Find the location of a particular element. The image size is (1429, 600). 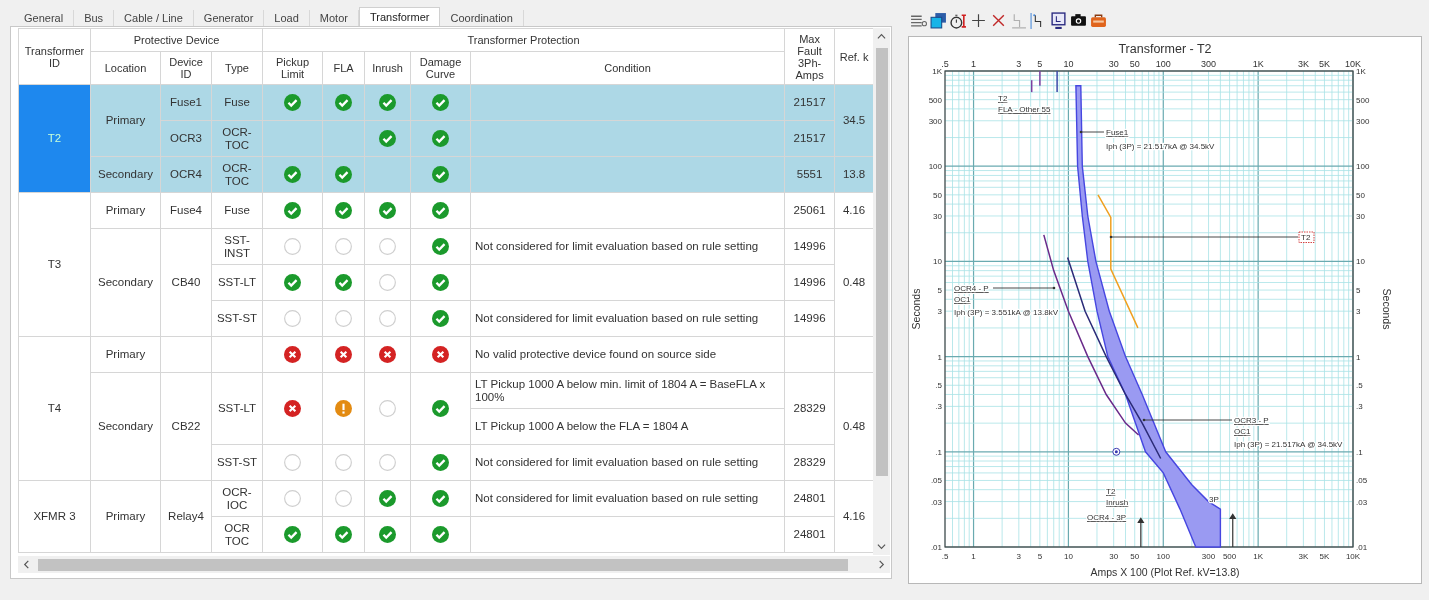

tick-label: 5K is located at coordinates (1324, 64).